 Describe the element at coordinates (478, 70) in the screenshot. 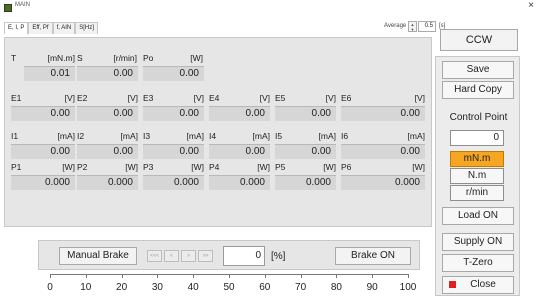

I see `save-button: Save` at that location.